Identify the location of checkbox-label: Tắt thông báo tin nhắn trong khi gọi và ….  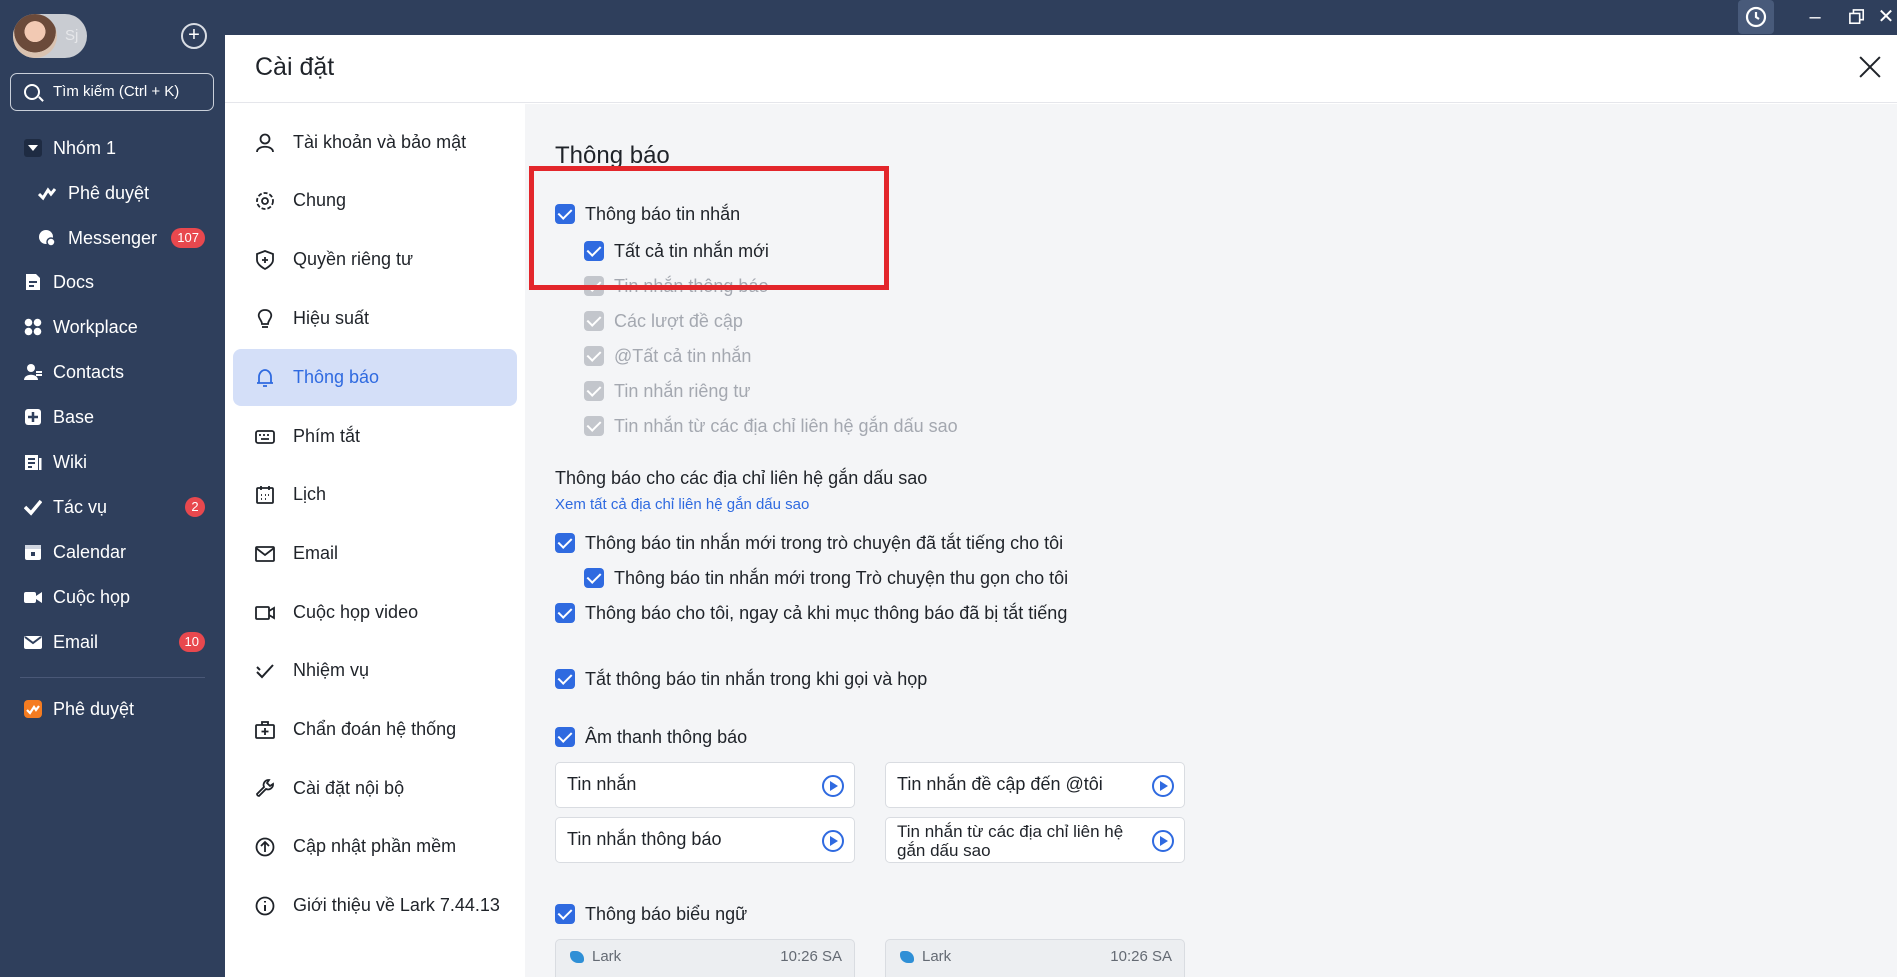
(756, 679).